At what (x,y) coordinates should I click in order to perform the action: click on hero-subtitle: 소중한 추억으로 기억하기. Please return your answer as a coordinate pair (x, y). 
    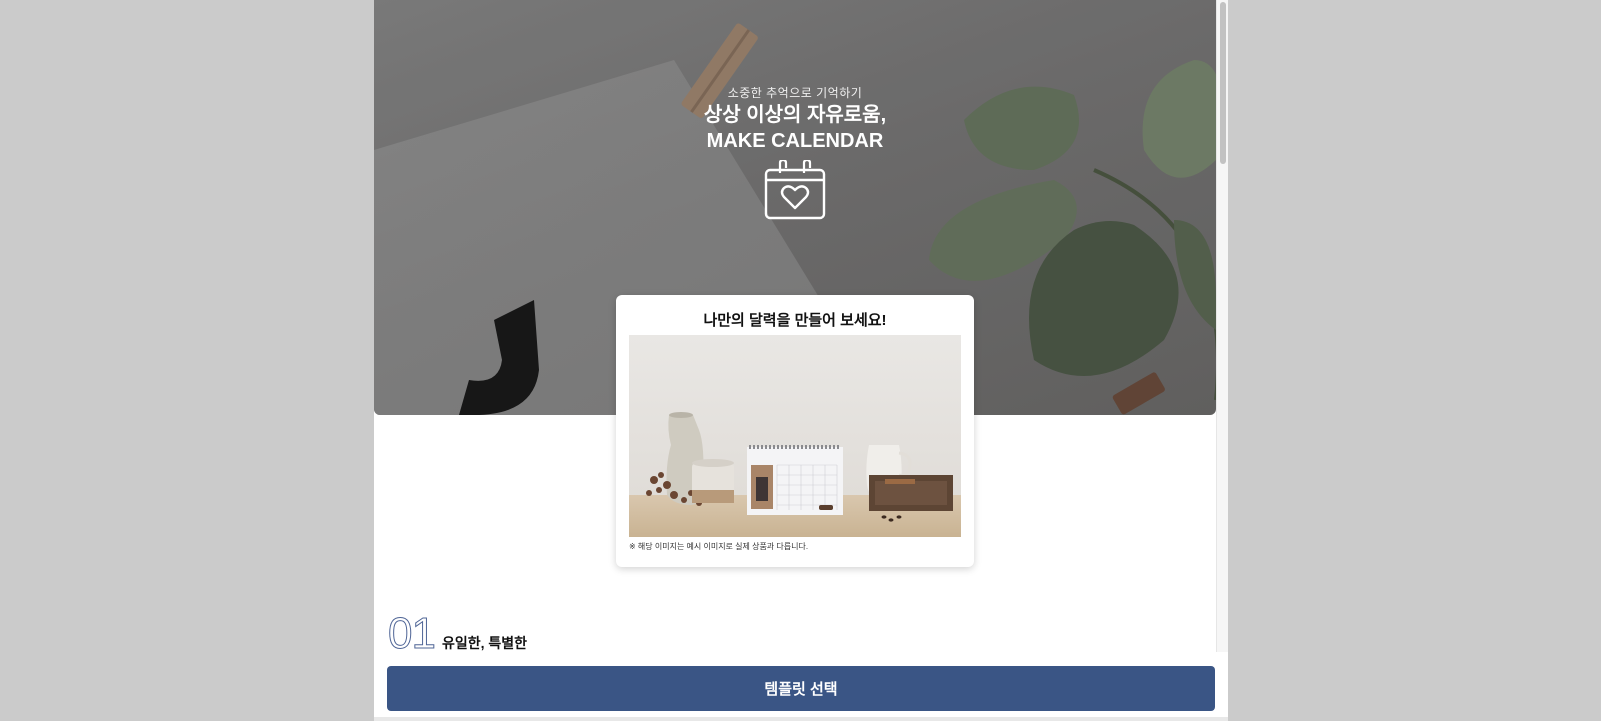
    Looking at the image, I should click on (795, 93).